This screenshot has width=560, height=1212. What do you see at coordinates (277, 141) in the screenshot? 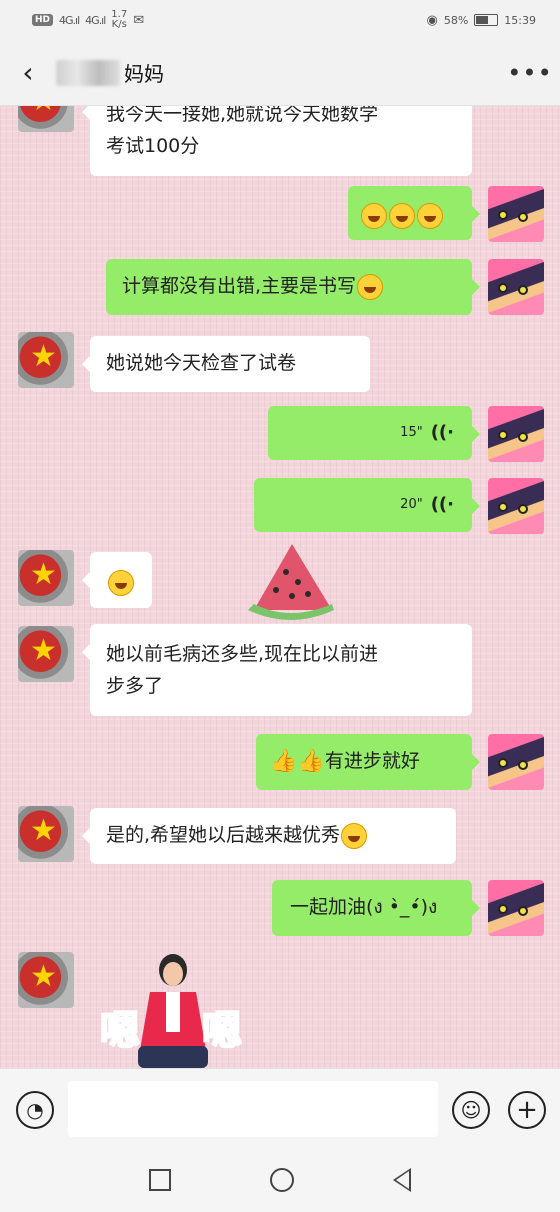
I see `message-bubble: 我今天一接她,她就说今天她数学 考试100分` at bounding box center [277, 141].